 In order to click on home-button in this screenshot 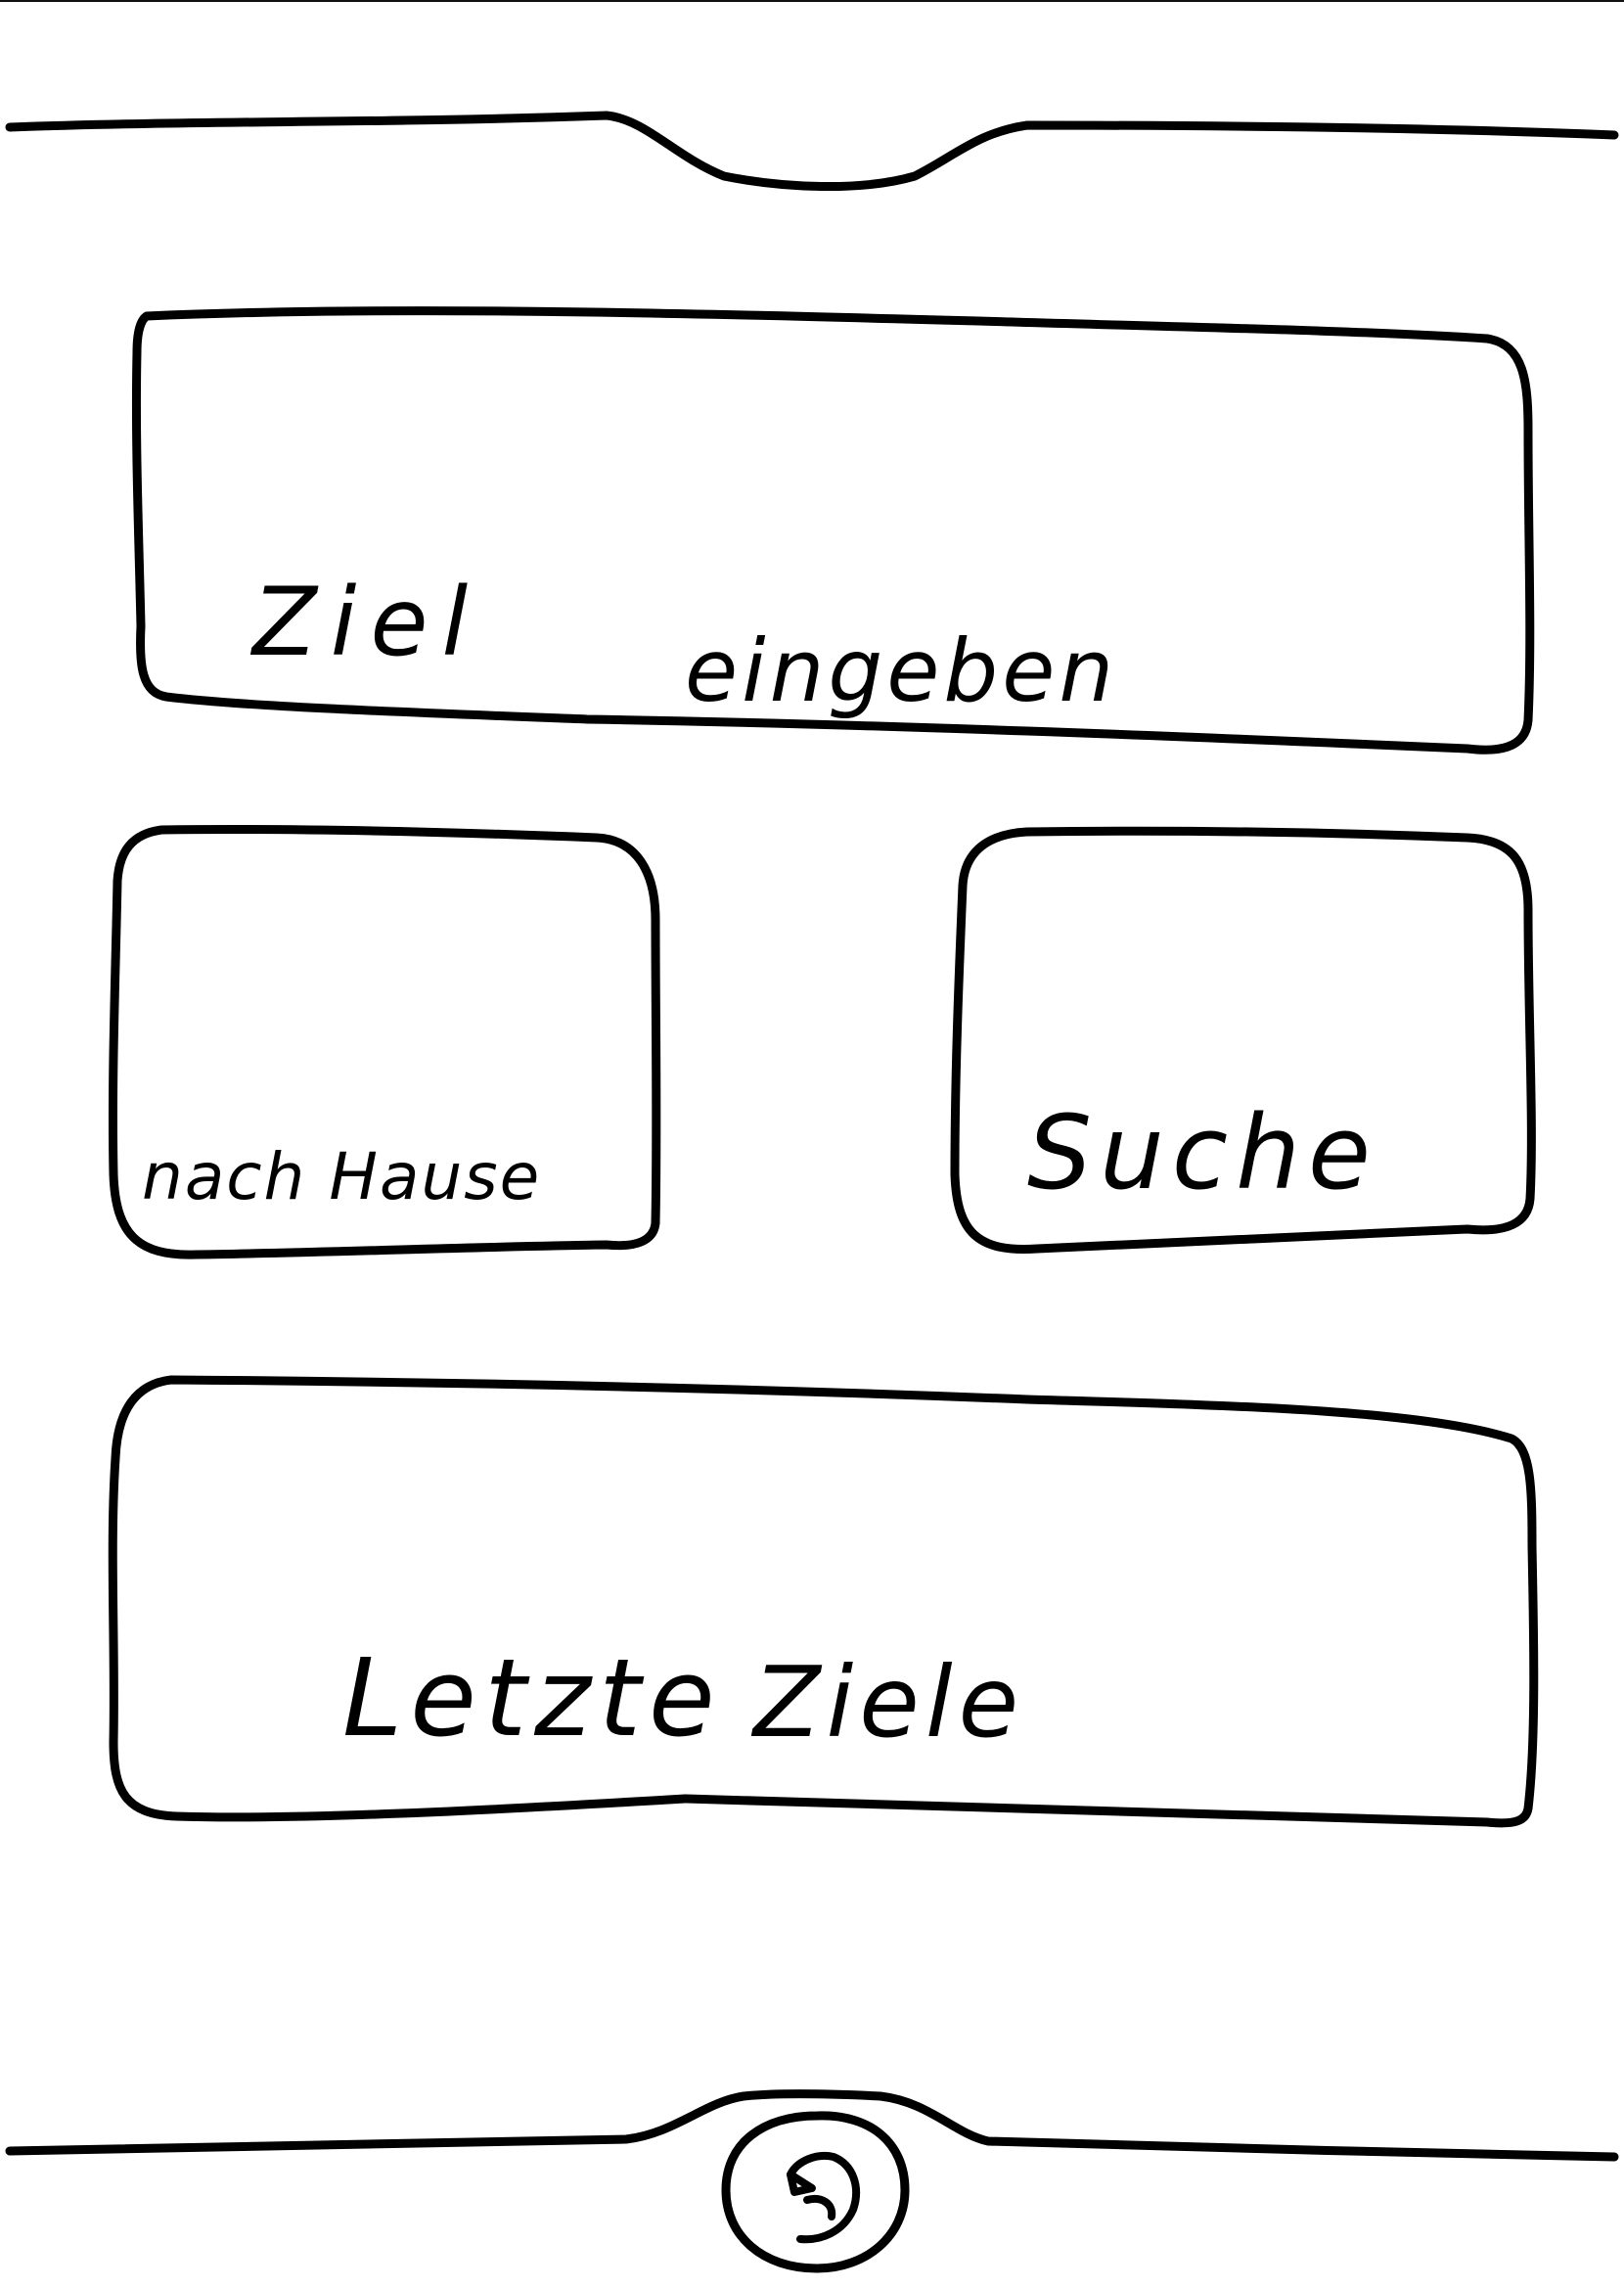, I will do `click(383, 1037)`.